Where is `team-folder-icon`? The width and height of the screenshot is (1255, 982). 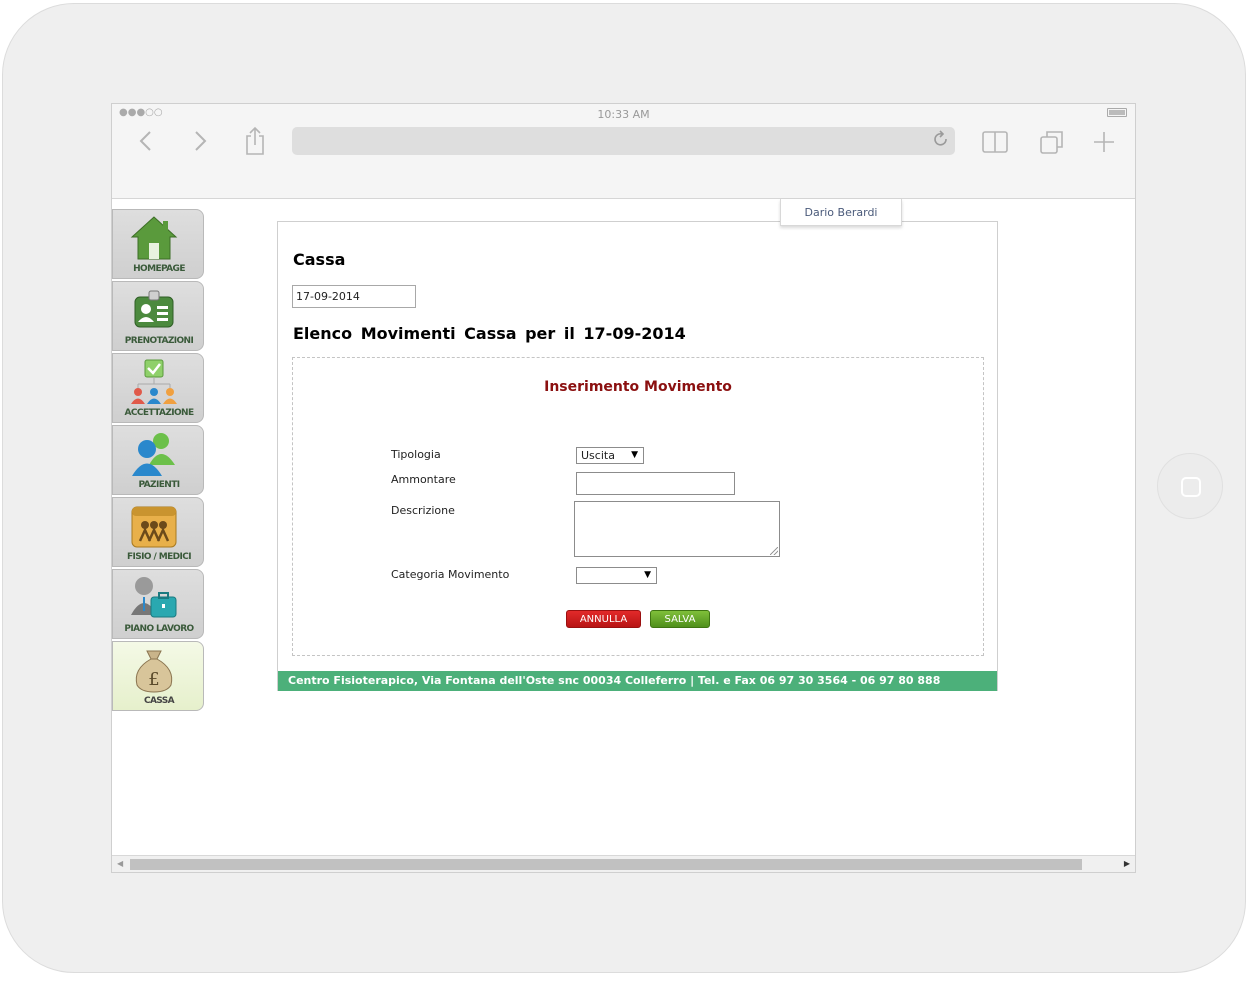 team-folder-icon is located at coordinates (154, 527).